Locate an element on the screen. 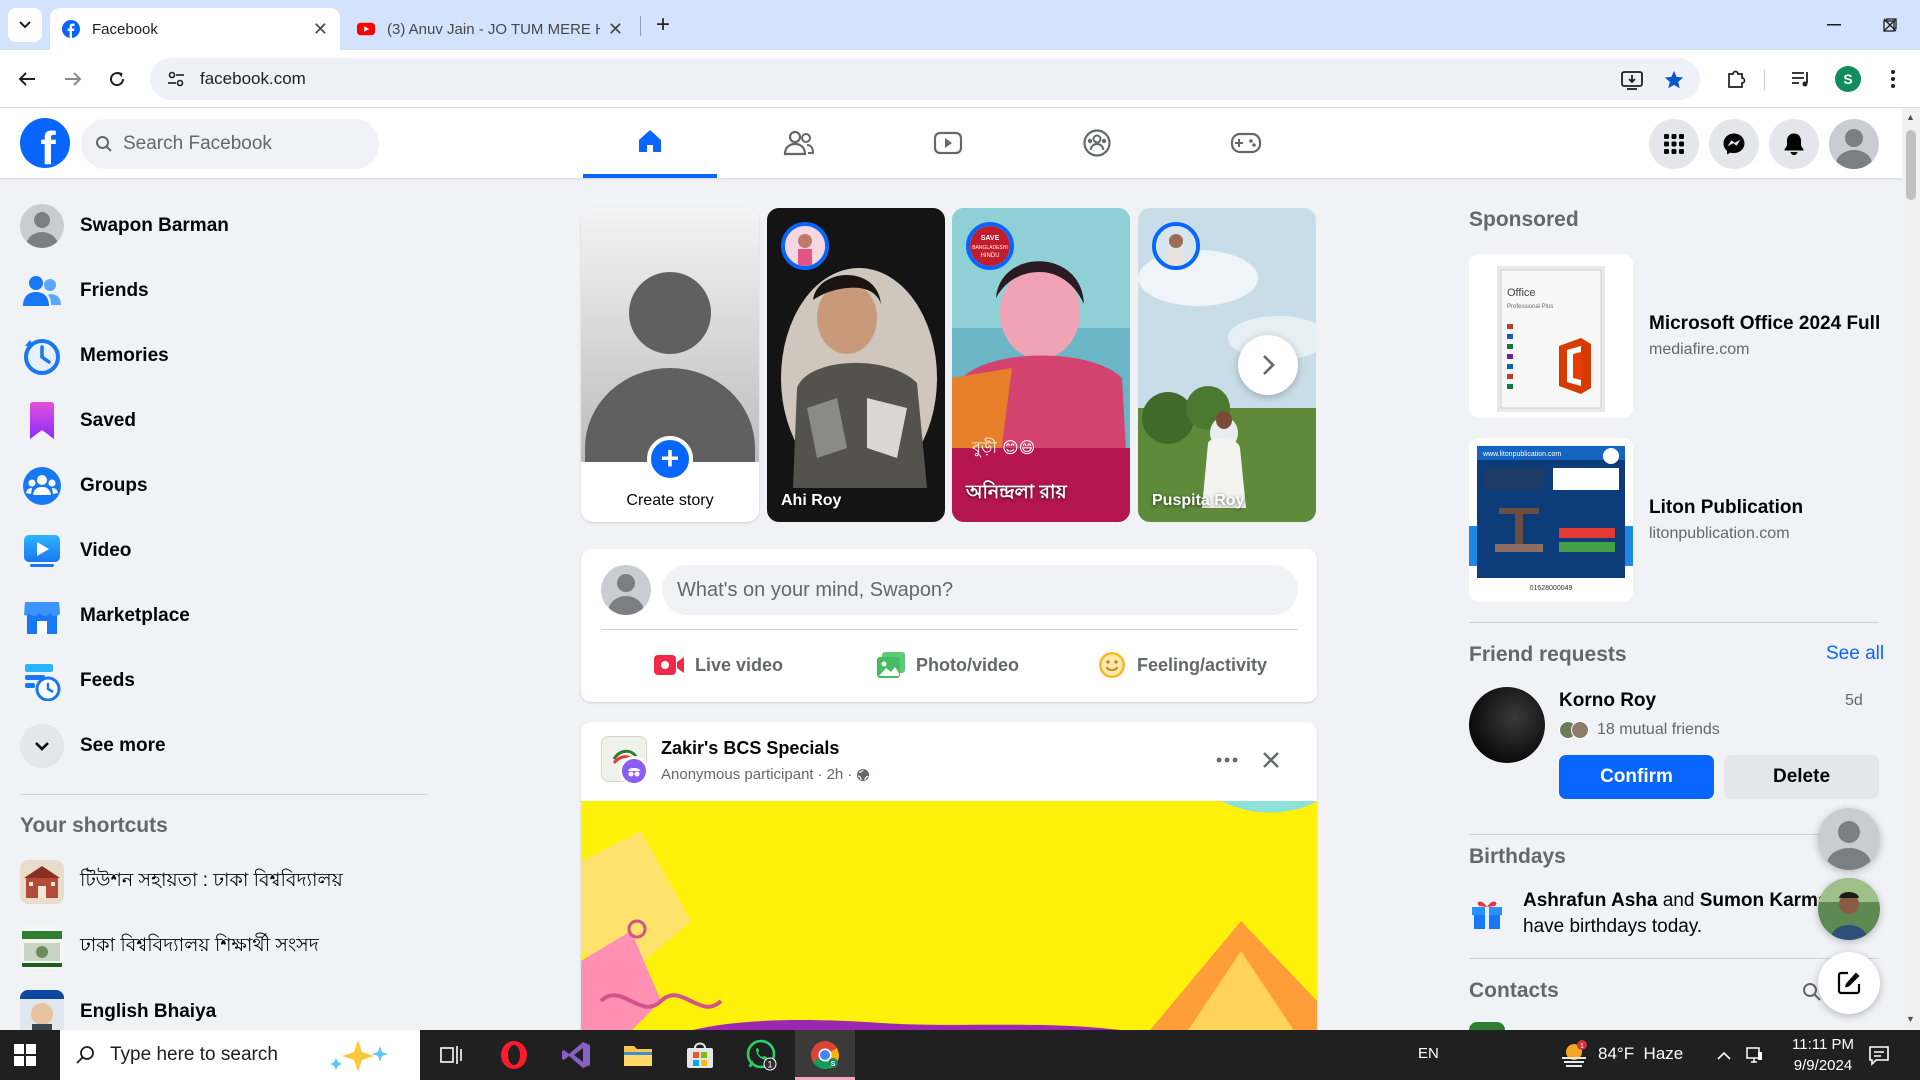 This screenshot has width=1920, height=1080. composer-input: What's on your mind, Swapon? is located at coordinates (980, 590).